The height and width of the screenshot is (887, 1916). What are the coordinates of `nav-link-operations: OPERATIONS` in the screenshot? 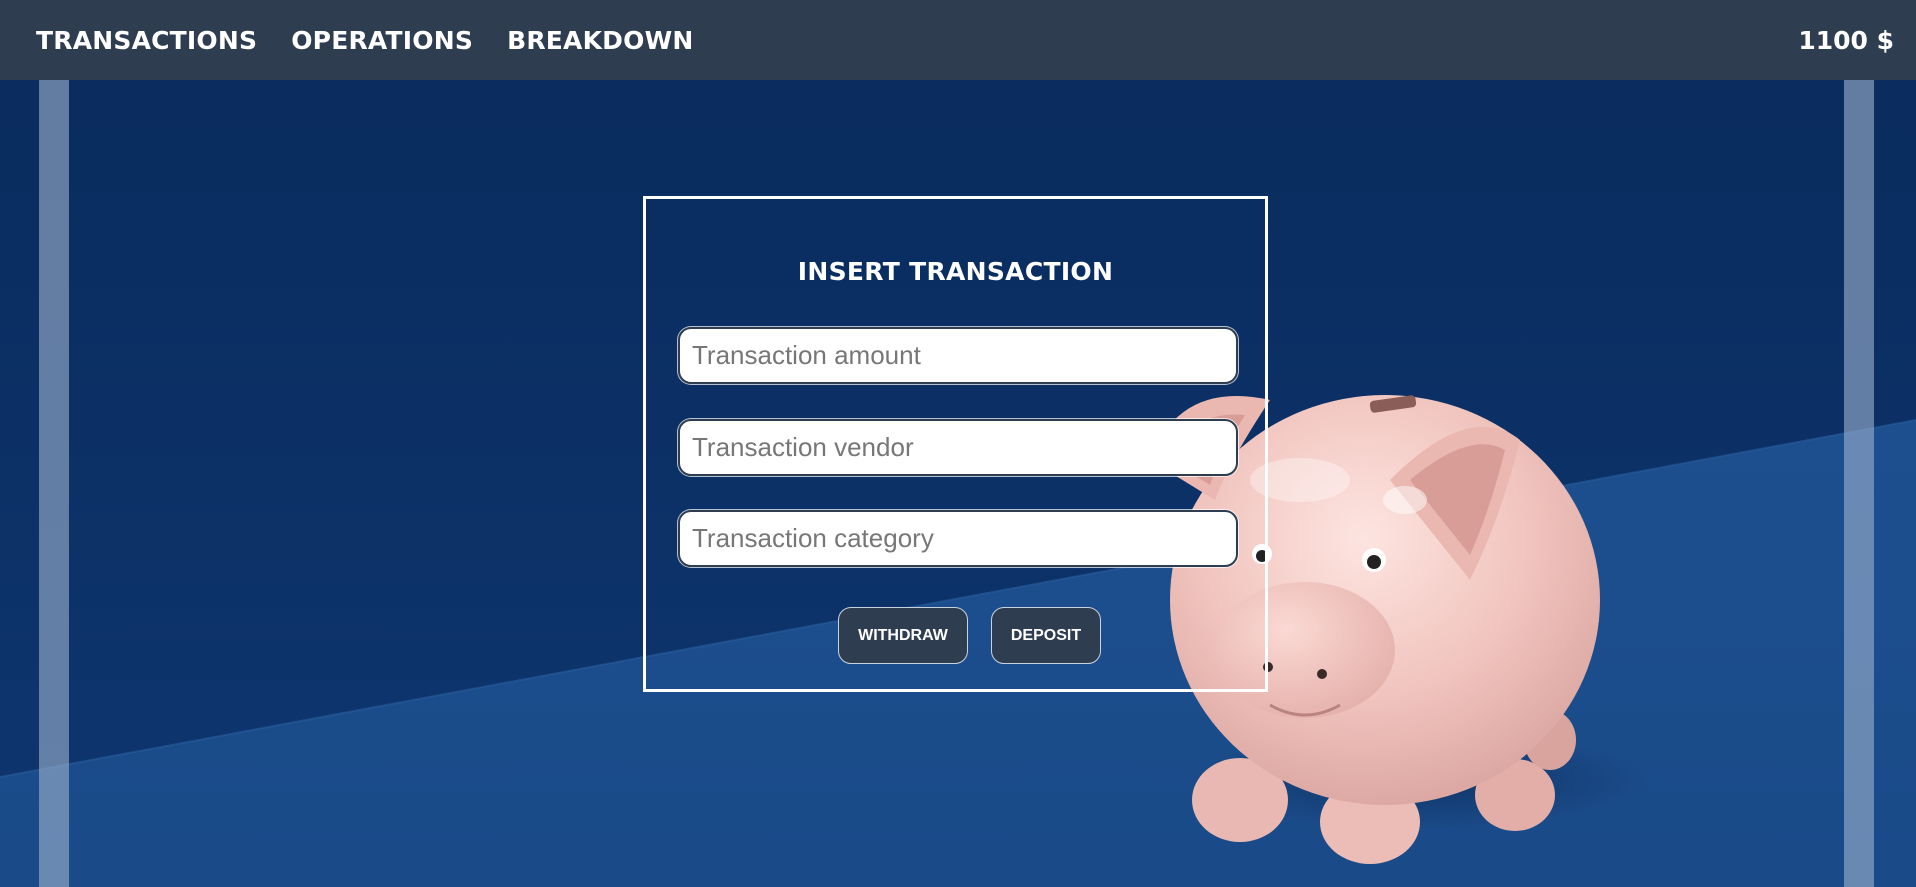 It's located at (382, 40).